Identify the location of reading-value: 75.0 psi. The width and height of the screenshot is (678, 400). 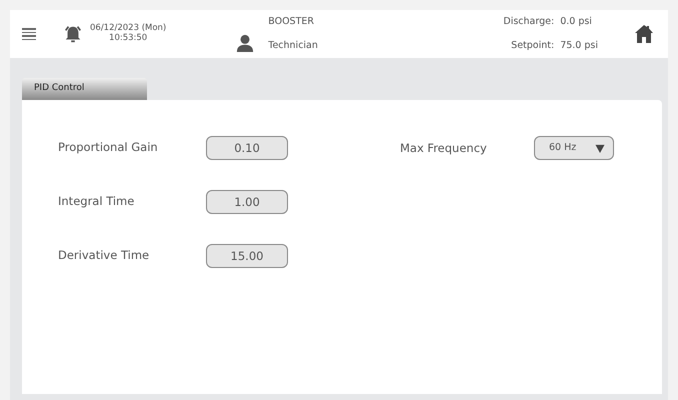
(579, 46).